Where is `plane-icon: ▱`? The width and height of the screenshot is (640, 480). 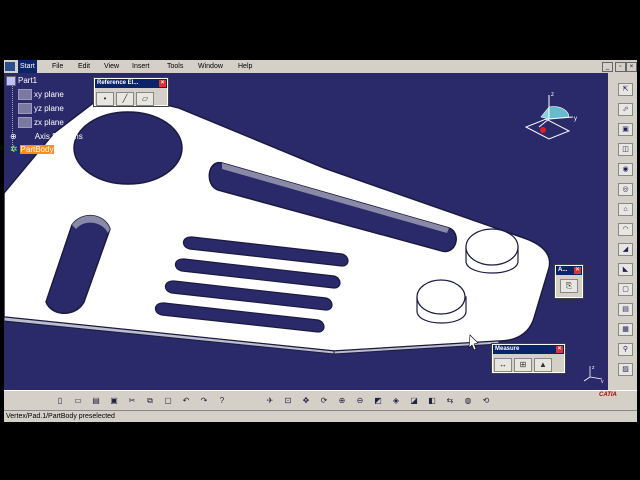 plane-icon: ▱ is located at coordinates (145, 99).